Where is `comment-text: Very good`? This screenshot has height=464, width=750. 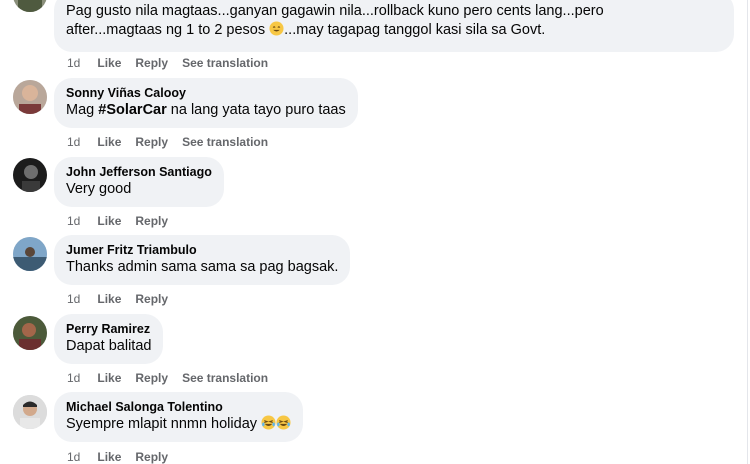
comment-text: Very good is located at coordinates (99, 189).